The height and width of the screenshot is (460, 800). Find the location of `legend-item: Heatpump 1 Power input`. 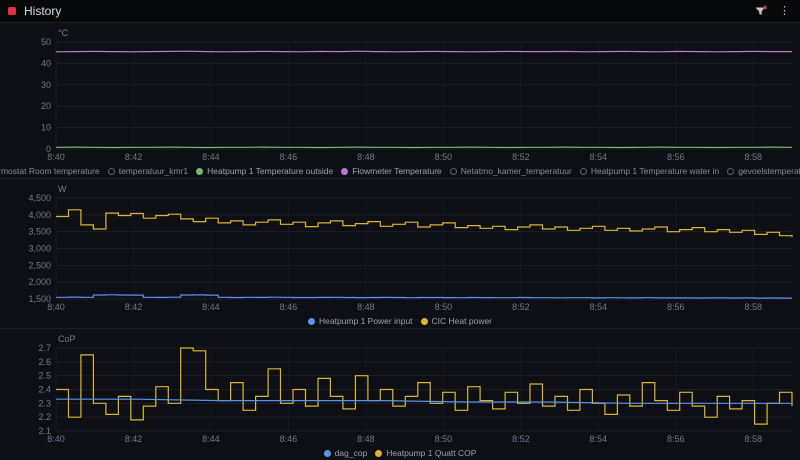

legend-item: Heatpump 1 Power input is located at coordinates (360, 321).